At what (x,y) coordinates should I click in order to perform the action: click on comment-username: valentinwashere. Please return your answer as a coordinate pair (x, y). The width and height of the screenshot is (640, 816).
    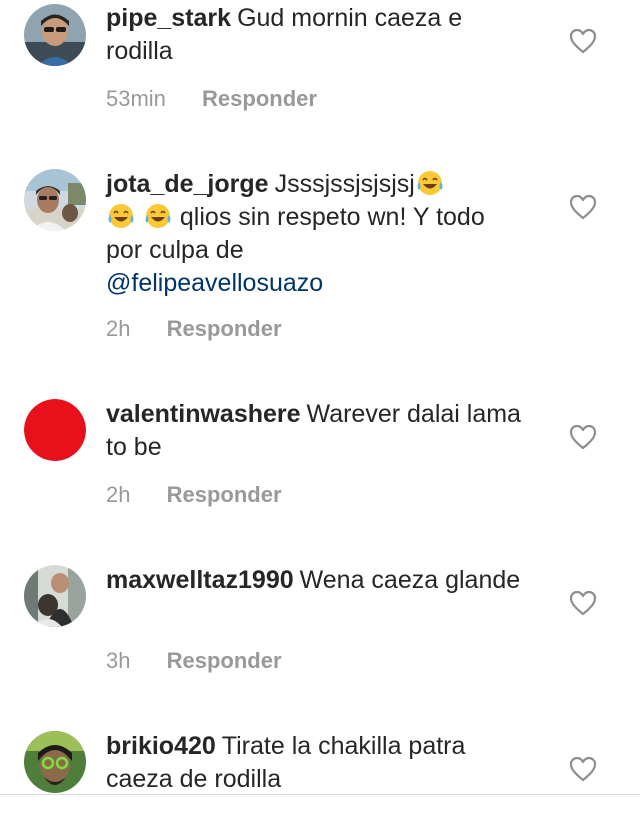
    Looking at the image, I should click on (203, 414).